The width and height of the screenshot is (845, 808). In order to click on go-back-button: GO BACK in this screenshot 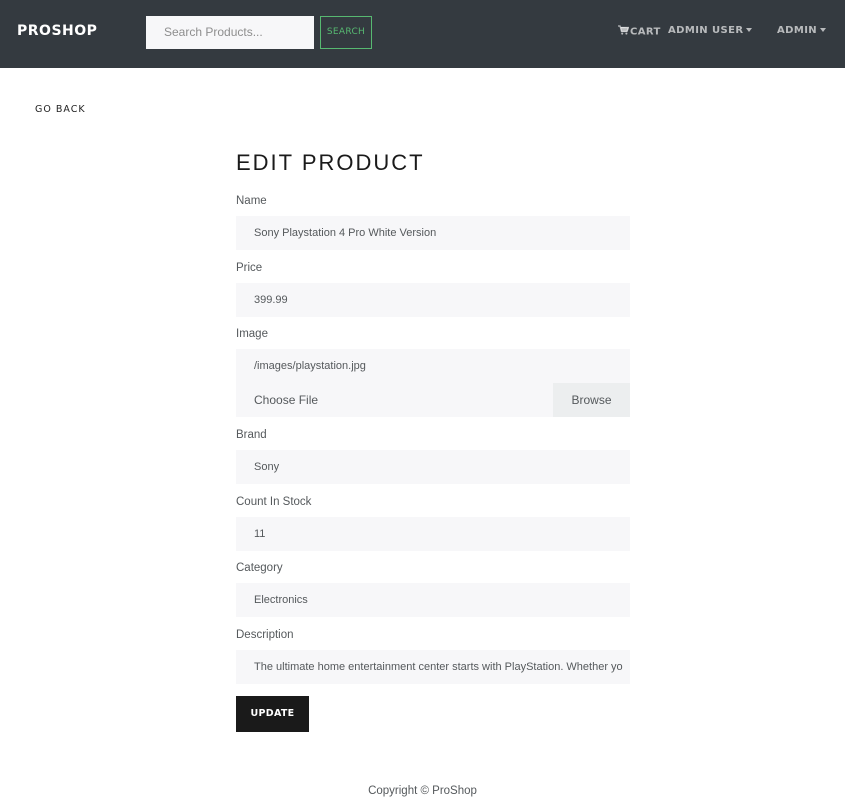, I will do `click(60, 109)`.